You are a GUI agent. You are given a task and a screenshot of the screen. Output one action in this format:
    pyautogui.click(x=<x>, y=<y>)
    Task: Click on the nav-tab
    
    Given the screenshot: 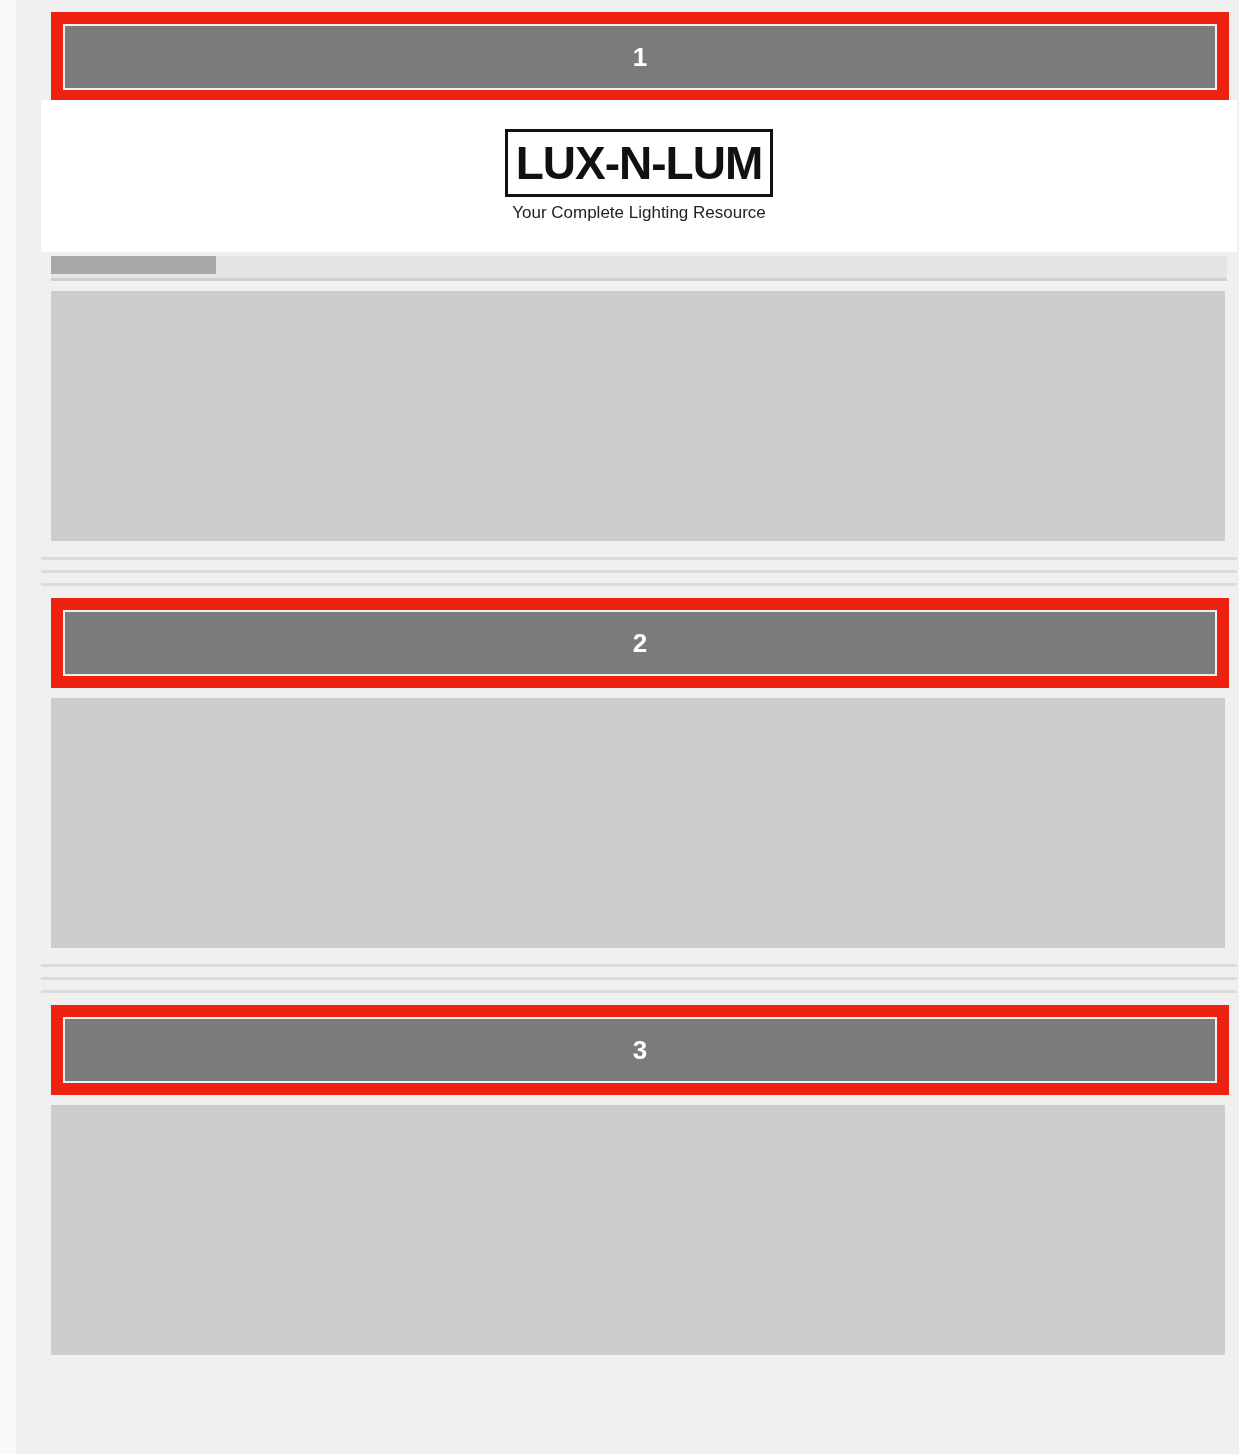 What is the action you would take?
    pyautogui.click(x=133, y=265)
    